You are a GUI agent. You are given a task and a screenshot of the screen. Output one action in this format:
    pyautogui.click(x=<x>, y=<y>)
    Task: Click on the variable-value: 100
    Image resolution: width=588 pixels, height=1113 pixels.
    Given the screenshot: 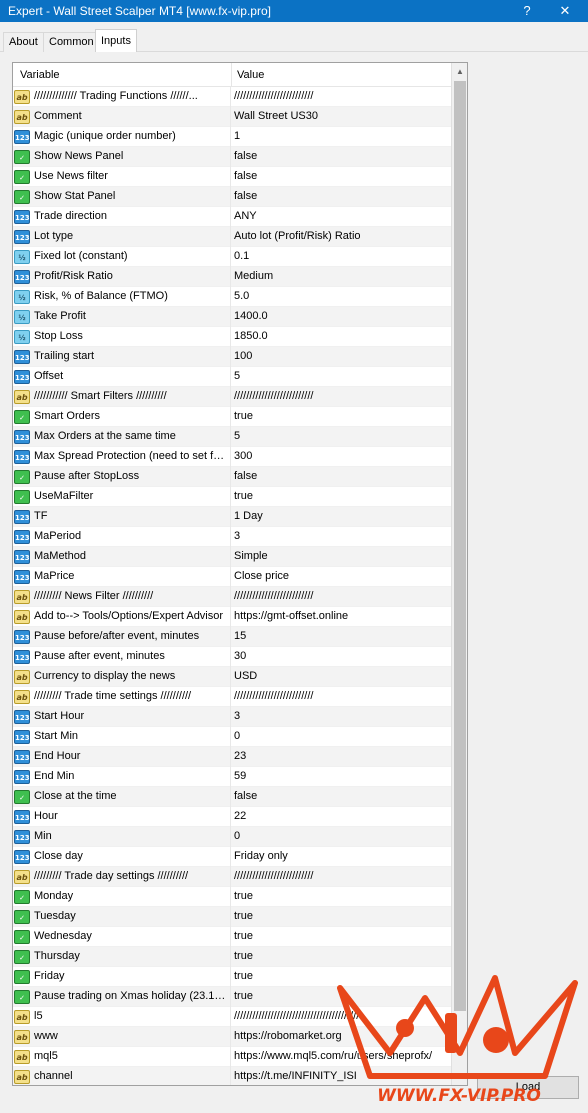 What is the action you would take?
    pyautogui.click(x=341, y=356)
    